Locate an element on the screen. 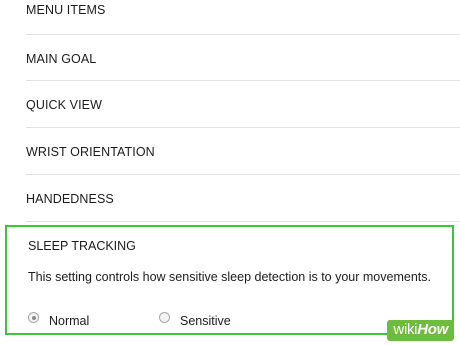 Image resolution: width=460 pixels, height=345 pixels. radio-button-normal is located at coordinates (33, 317).